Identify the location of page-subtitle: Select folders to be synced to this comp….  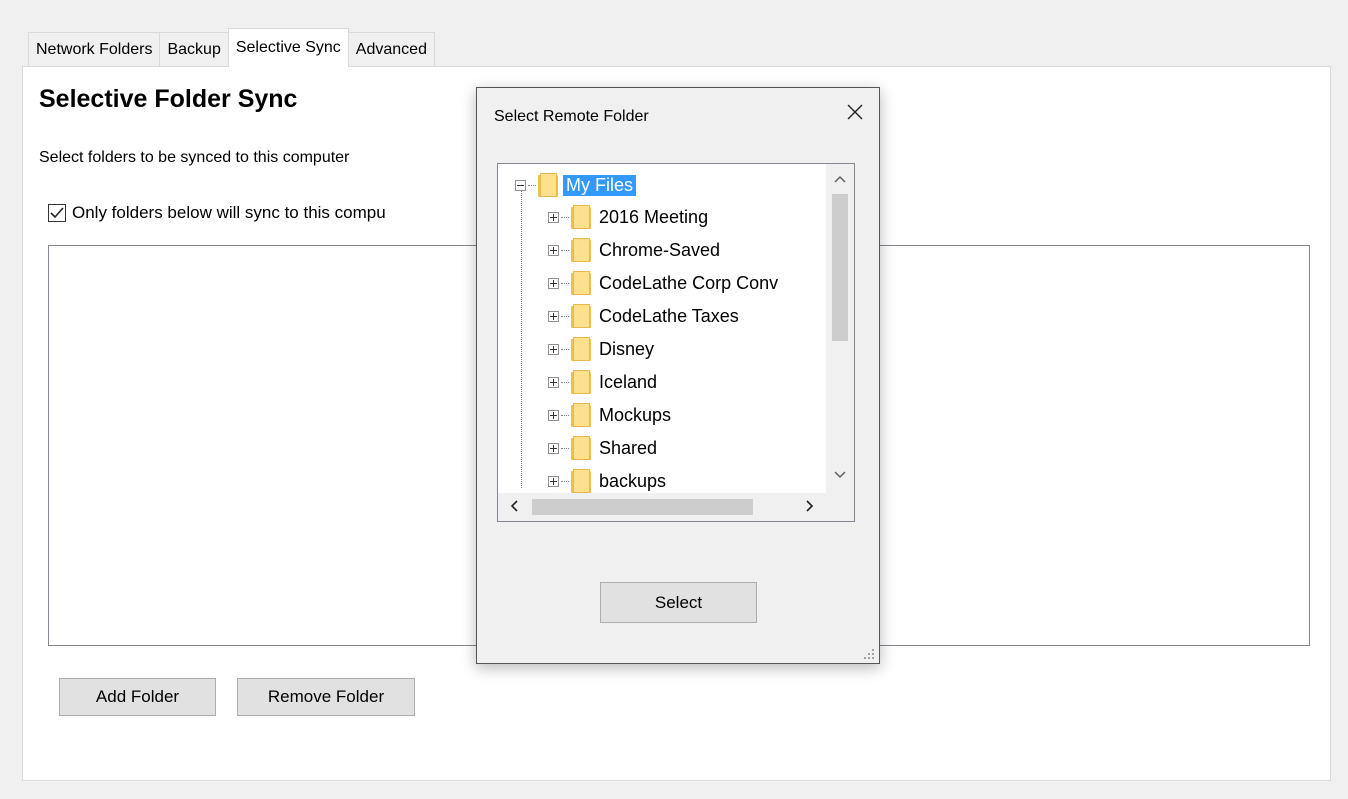
(194, 157).